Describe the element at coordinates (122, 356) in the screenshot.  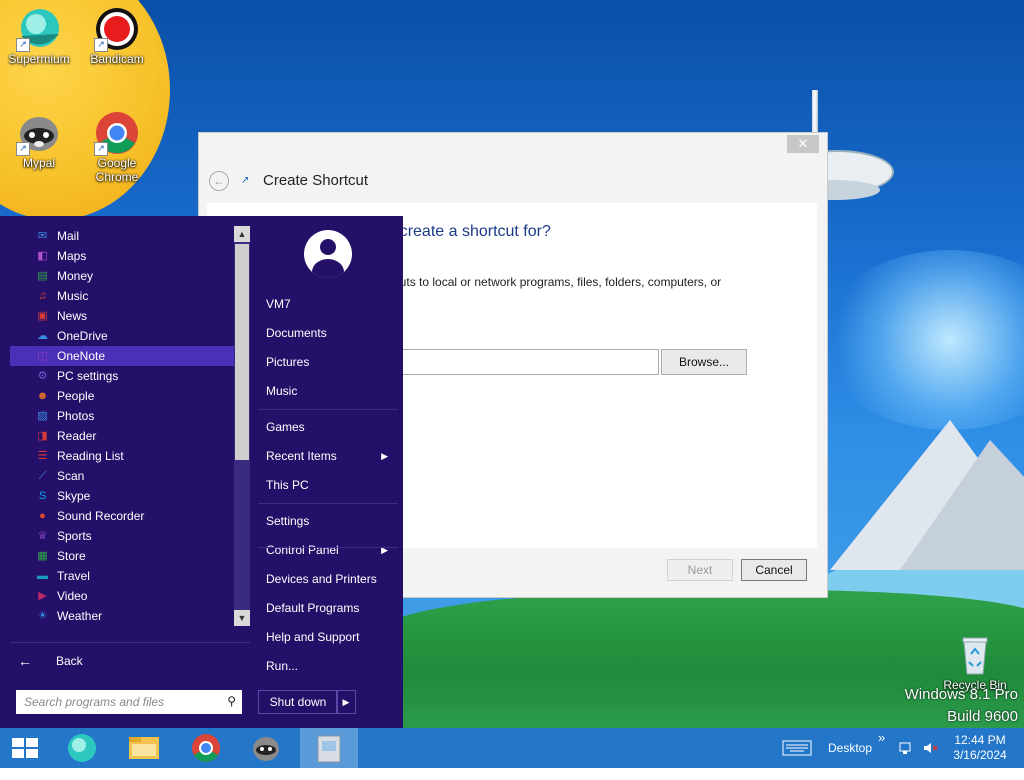
I see `app-item-onenote: ◫ OneNote` at that location.